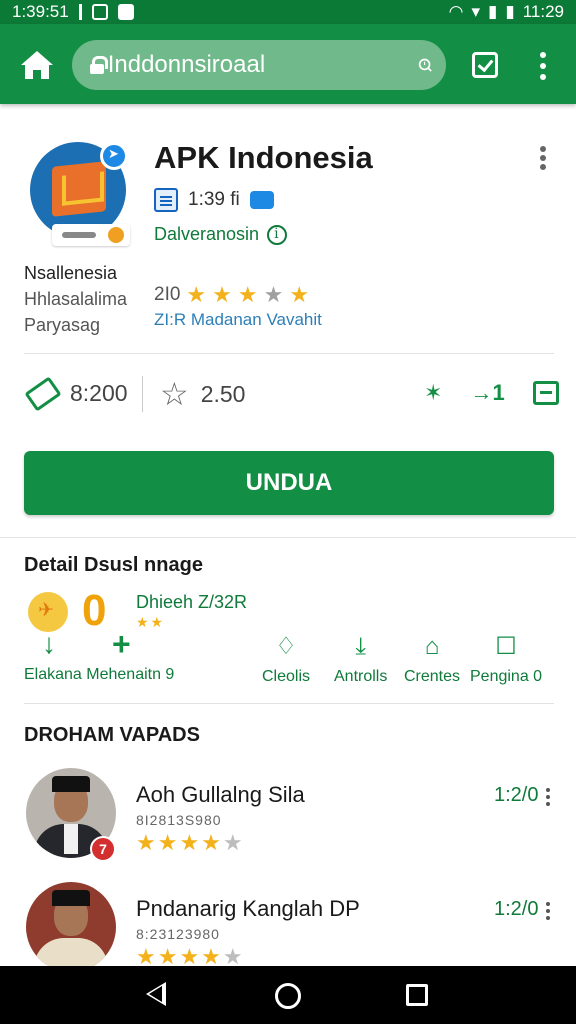 This screenshot has height=1024, width=576. Describe the element at coordinates (286, 646) in the screenshot. I see `shield-leaf-icon: ♢` at that location.